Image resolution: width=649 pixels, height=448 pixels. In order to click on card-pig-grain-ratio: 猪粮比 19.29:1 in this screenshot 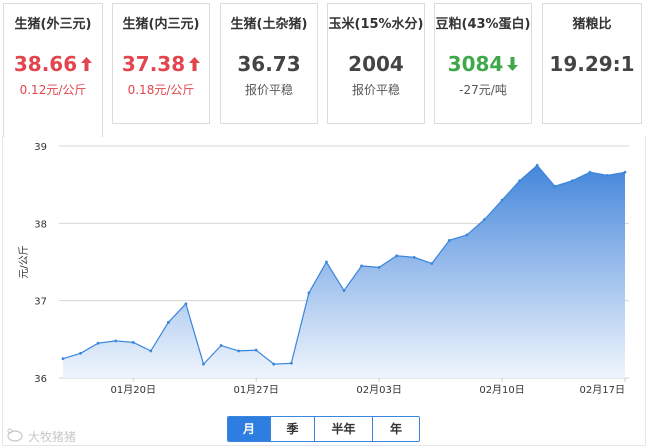, I will do `click(592, 63)`.